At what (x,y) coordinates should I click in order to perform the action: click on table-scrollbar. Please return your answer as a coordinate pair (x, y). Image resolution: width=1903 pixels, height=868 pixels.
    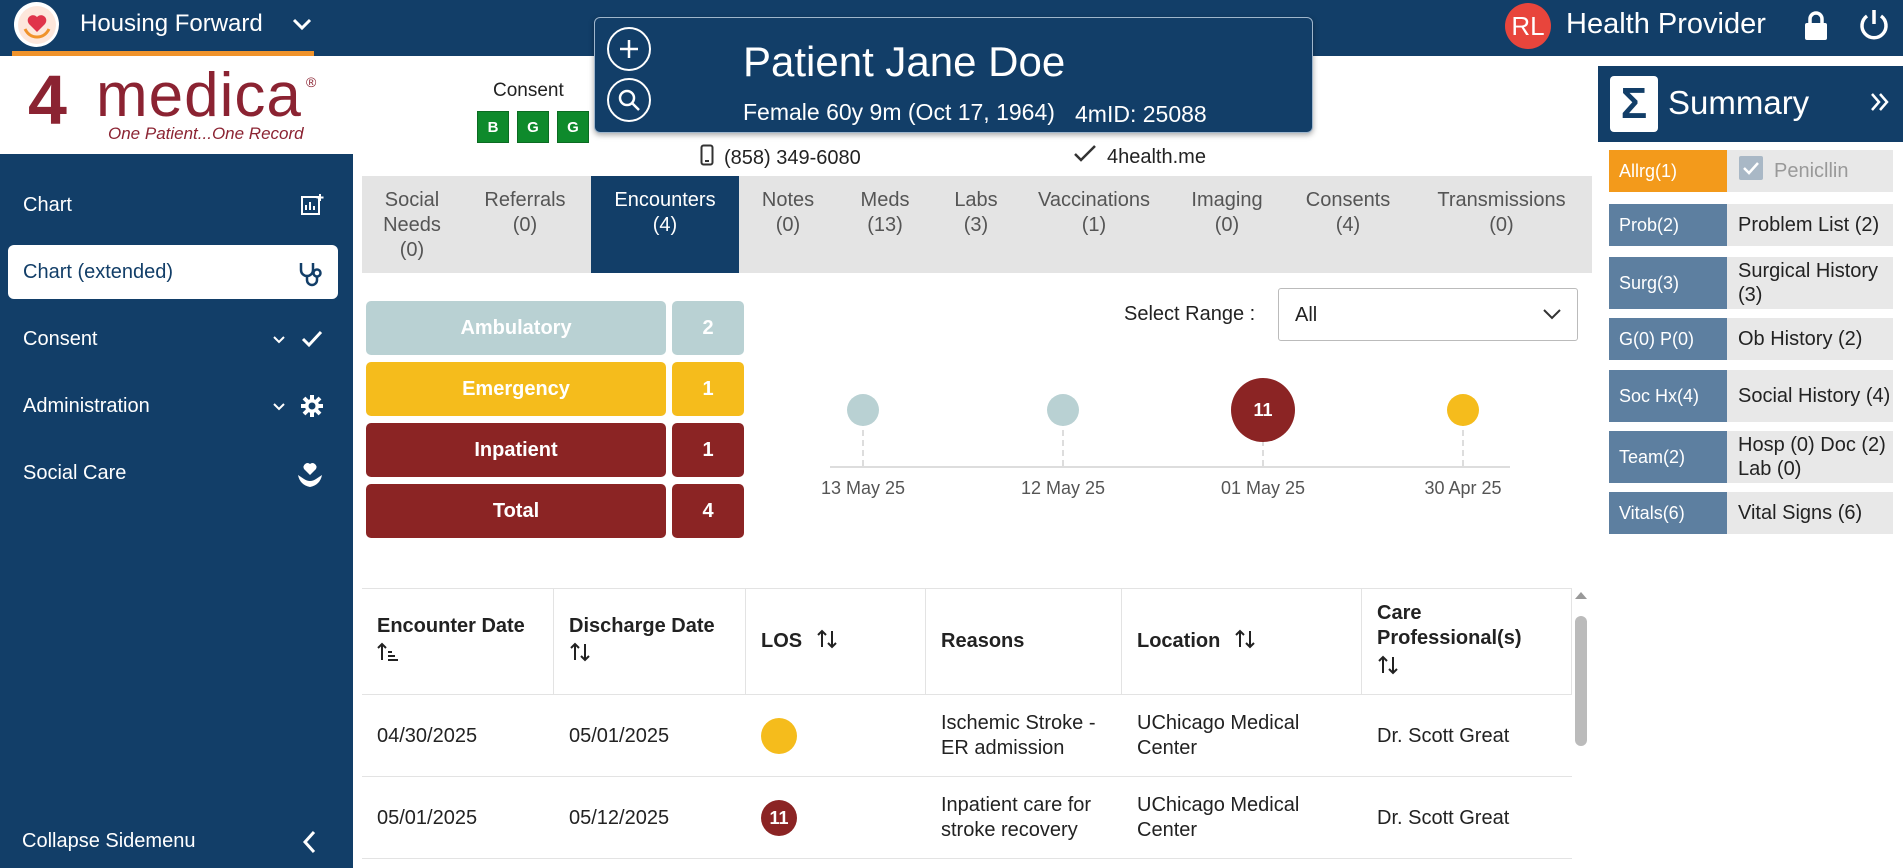
    Looking at the image, I should click on (1581, 690).